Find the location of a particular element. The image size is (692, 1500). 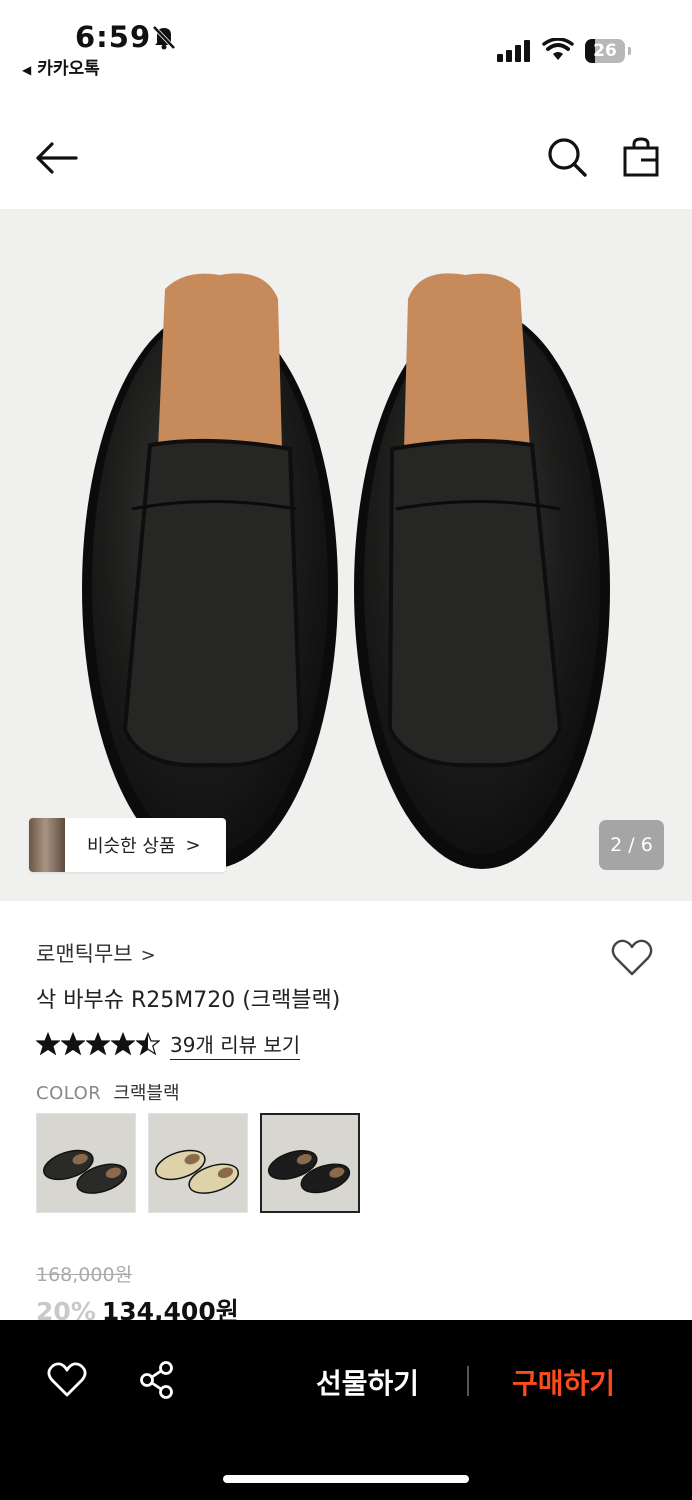

similar-thumbnail is located at coordinates (47, 845).